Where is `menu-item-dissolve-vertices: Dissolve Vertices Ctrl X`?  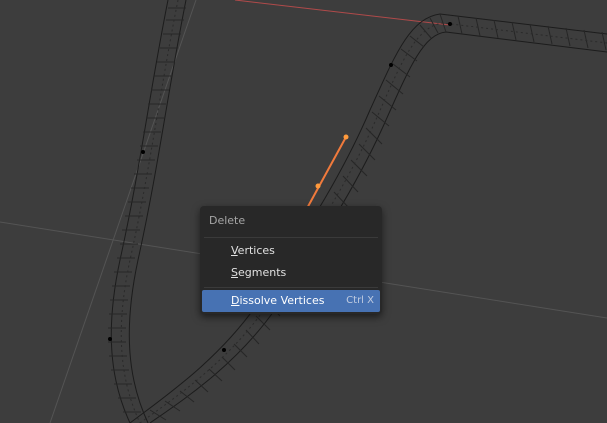
menu-item-dissolve-vertices: Dissolve Vertices Ctrl X is located at coordinates (291, 301).